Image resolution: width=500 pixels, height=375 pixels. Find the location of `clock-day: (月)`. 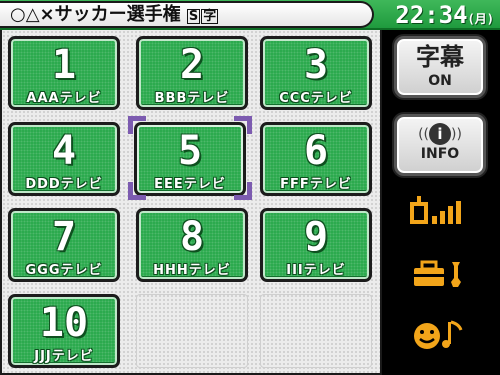

clock-day: (月) is located at coordinates (480, 19).